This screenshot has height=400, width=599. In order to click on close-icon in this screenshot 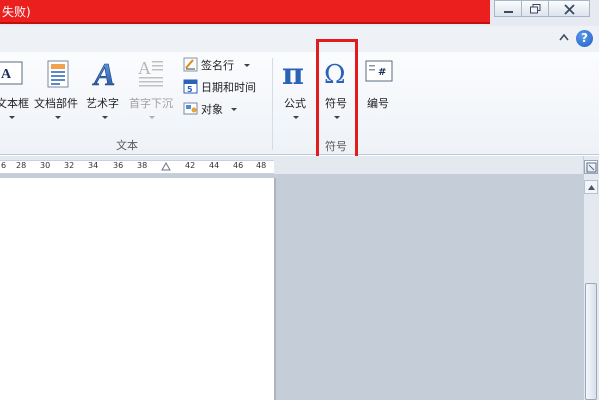, I will do `click(569, 9)`.